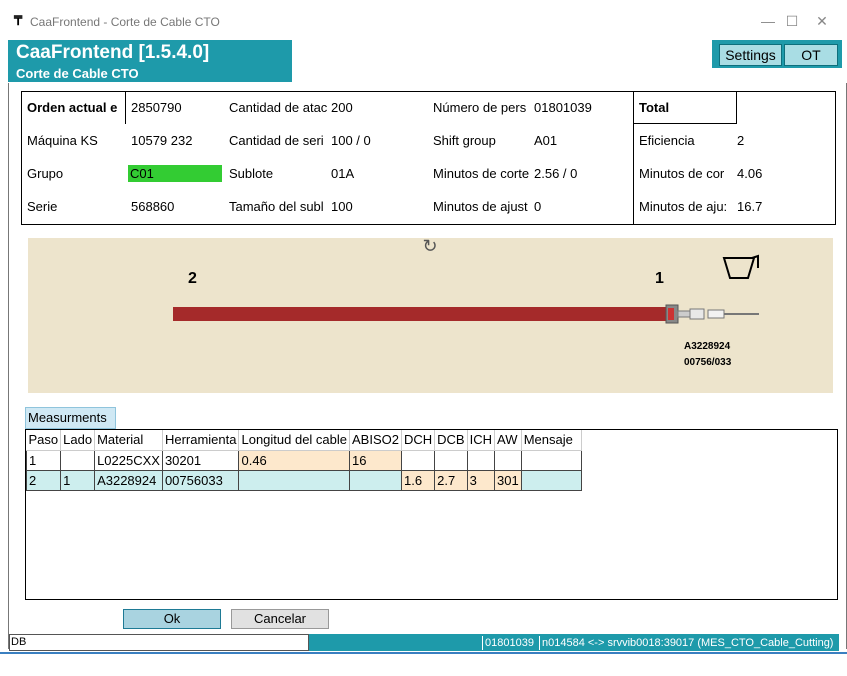  Describe the element at coordinates (343, 173) in the screenshot. I see `sublote-value: 01A` at that location.